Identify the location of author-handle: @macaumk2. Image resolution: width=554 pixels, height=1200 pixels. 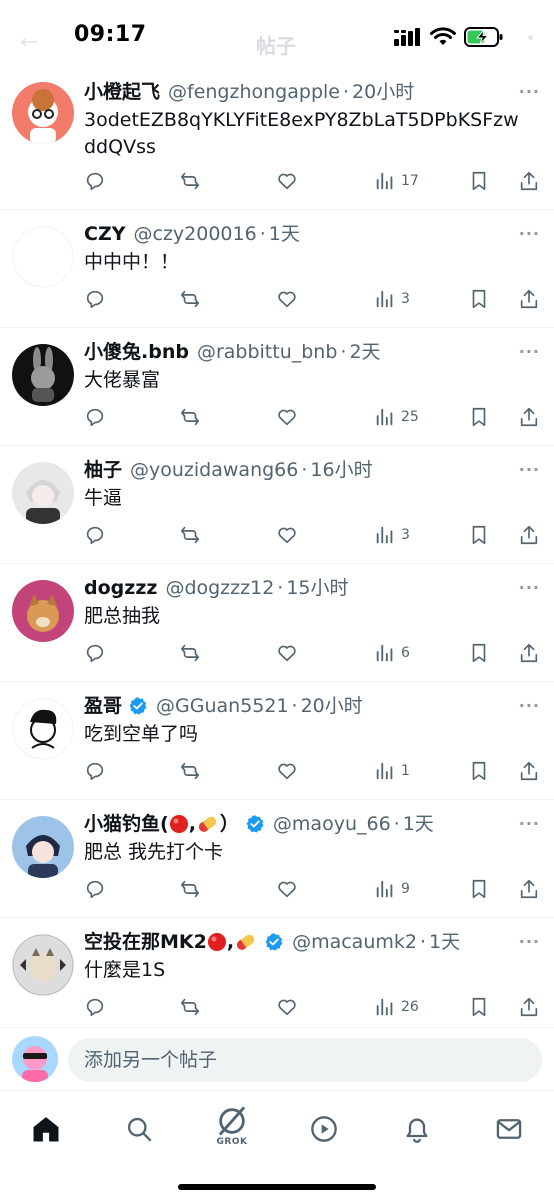
(354, 942).